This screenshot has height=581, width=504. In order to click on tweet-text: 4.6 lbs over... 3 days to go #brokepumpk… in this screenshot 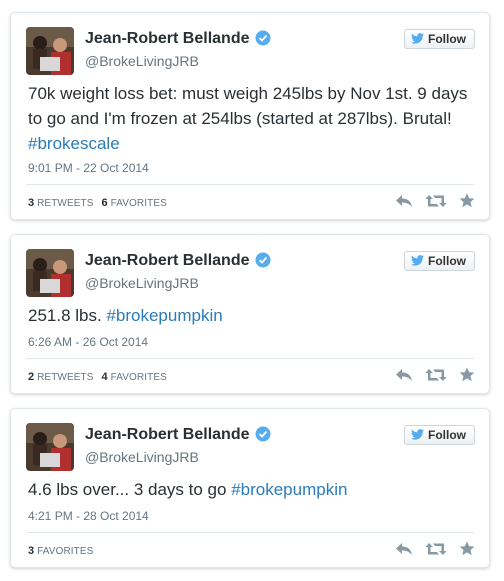, I will do `click(188, 489)`.